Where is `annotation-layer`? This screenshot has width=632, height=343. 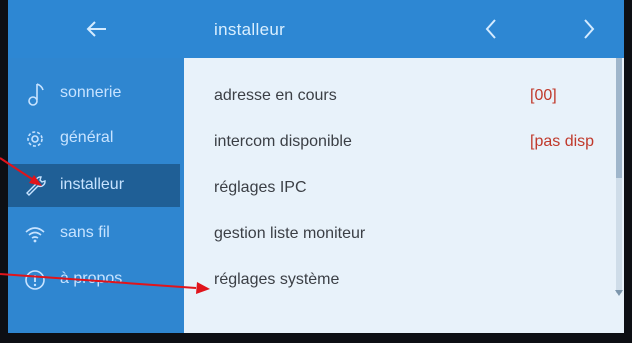
annotation-layer is located at coordinates (105, 225).